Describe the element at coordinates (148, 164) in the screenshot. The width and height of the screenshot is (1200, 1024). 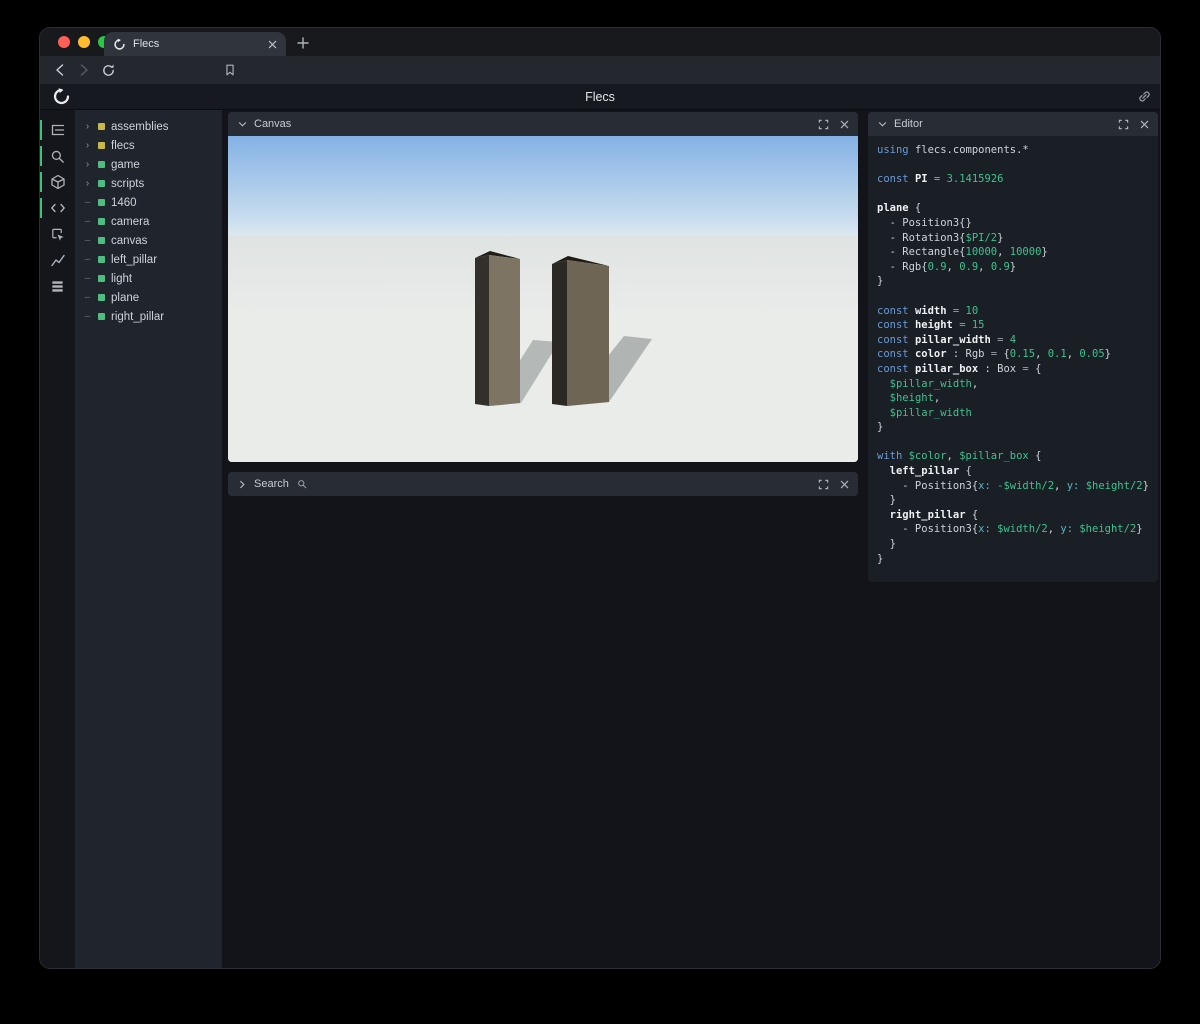
I see `tree-item-game: › game` at that location.